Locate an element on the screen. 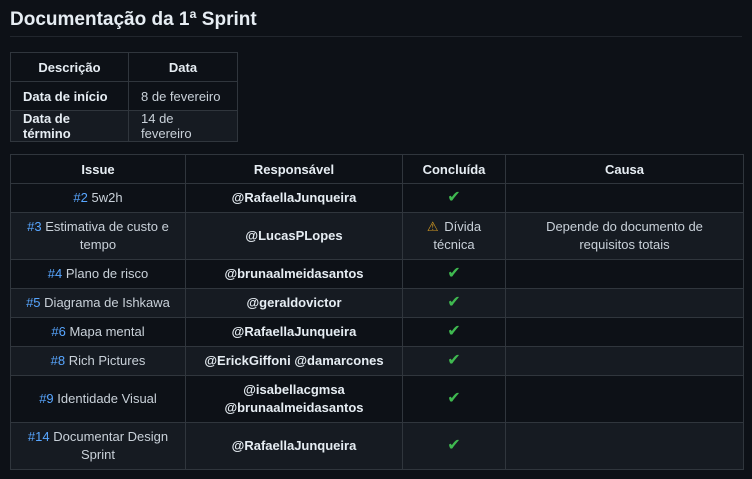  issue-cell: #5 Diagrama de Ishkawa is located at coordinates (98, 303).